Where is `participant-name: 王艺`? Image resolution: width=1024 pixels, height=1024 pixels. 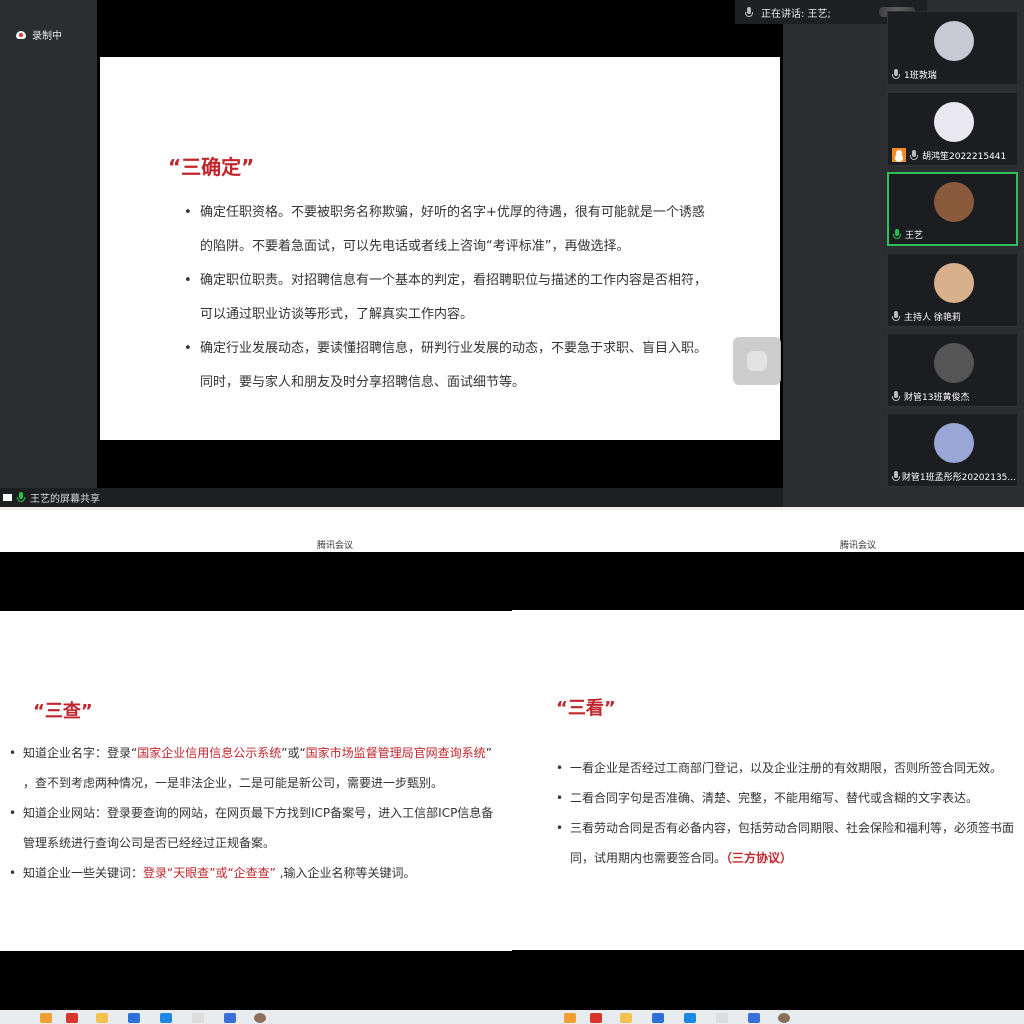
participant-name: 王艺 is located at coordinates (914, 236).